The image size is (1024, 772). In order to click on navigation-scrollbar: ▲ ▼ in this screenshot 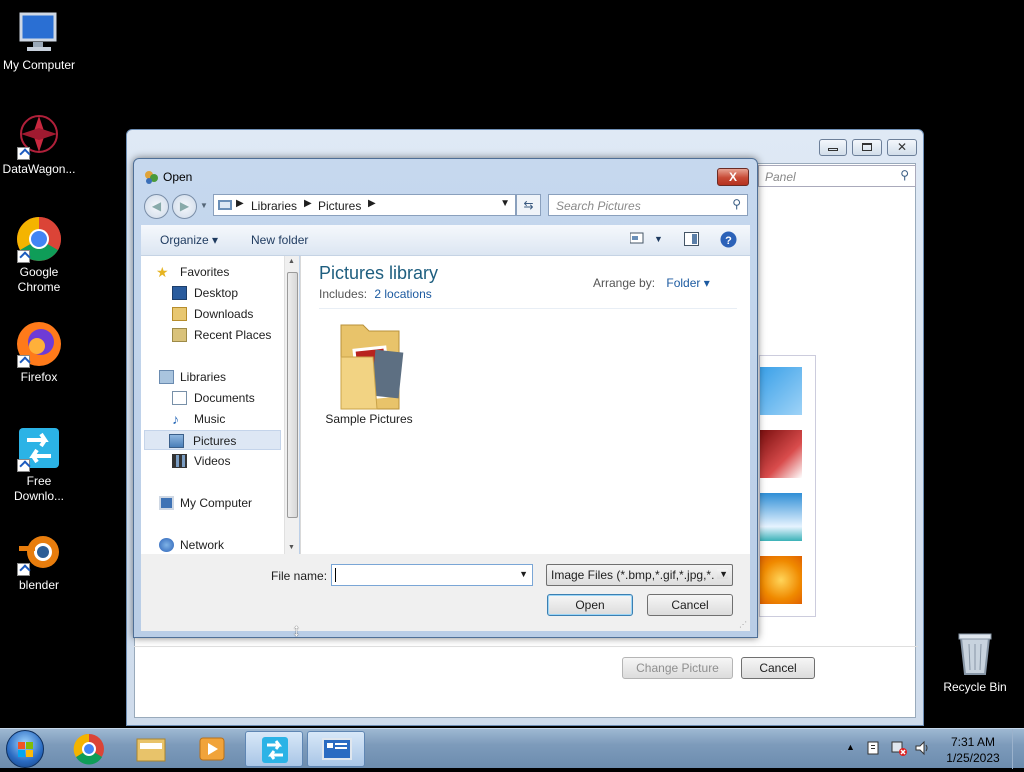, I will do `click(291, 405)`.